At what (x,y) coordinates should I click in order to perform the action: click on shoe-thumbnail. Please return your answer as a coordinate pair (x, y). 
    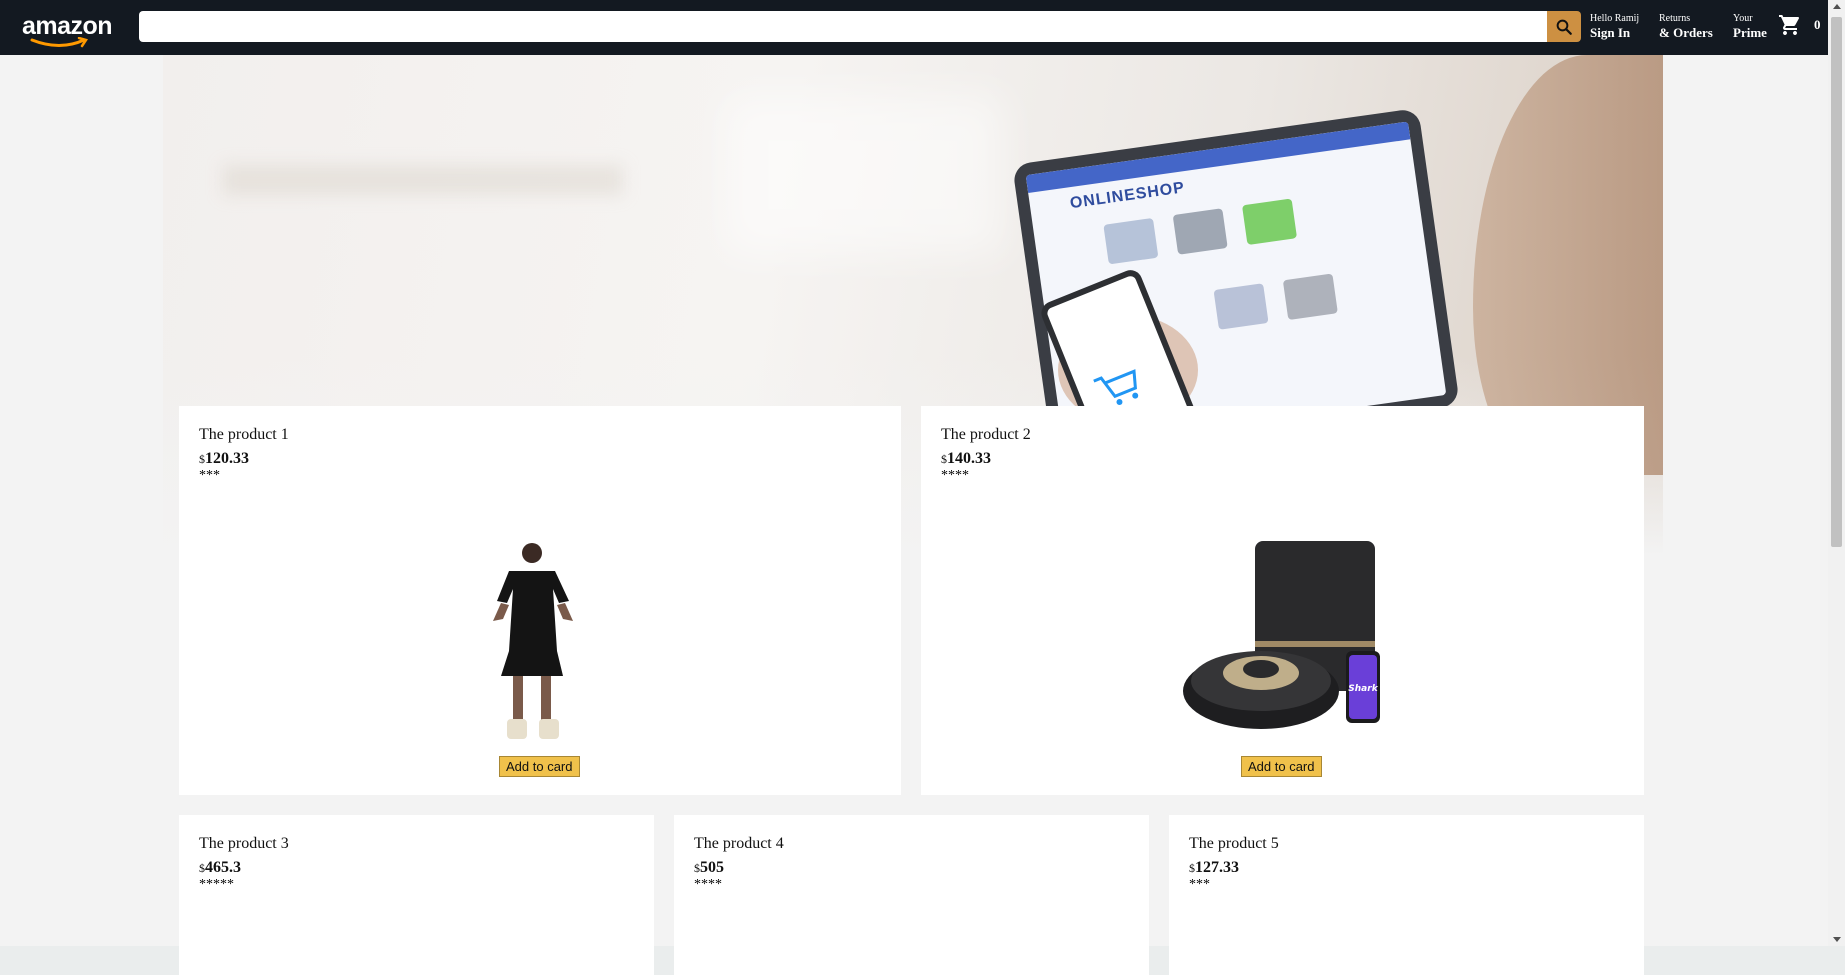
    Looking at the image, I should click on (1241, 306).